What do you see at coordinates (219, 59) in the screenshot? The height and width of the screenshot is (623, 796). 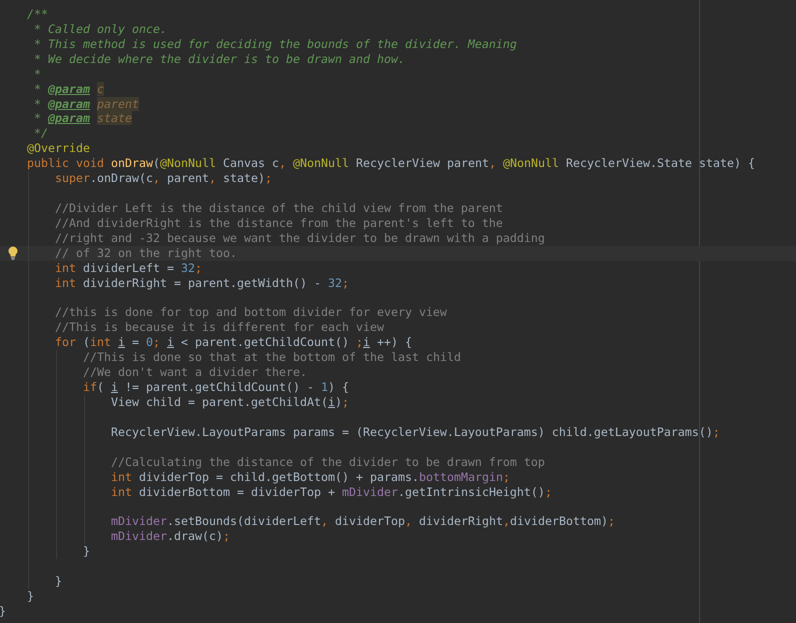 I see `code-line: * We decide where the divider is to be drawn and how.` at bounding box center [219, 59].